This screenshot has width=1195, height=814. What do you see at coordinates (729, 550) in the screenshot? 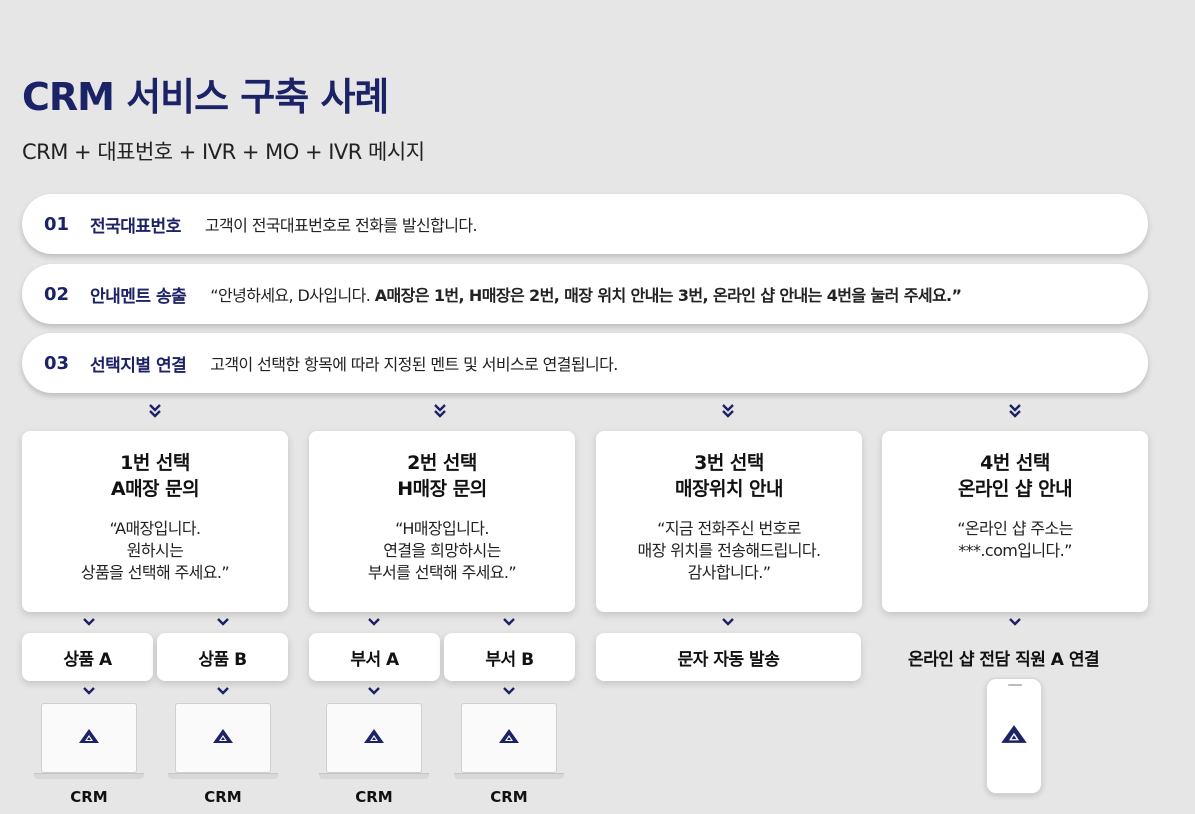
I see `option-quote-line: 매장 위치를 전송해드립니다.` at bounding box center [729, 550].